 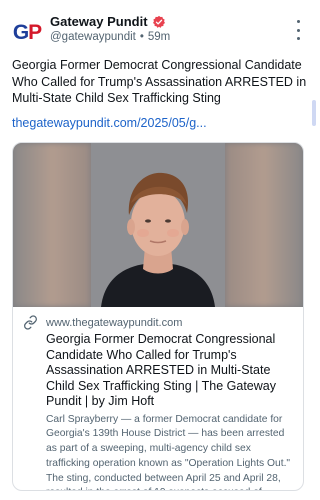 I want to click on account-name-row: Gateway Pundit, so click(x=108, y=21).